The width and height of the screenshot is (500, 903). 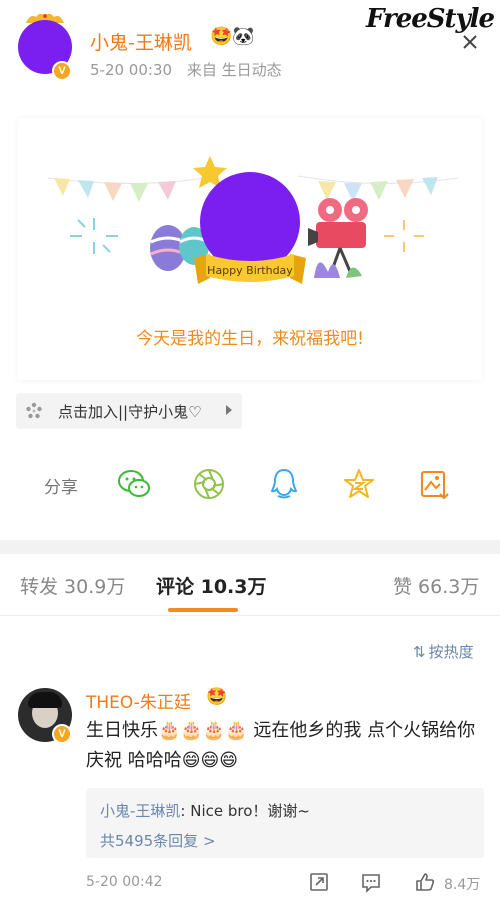 I want to click on share-row: 分享, so click(x=250, y=484).